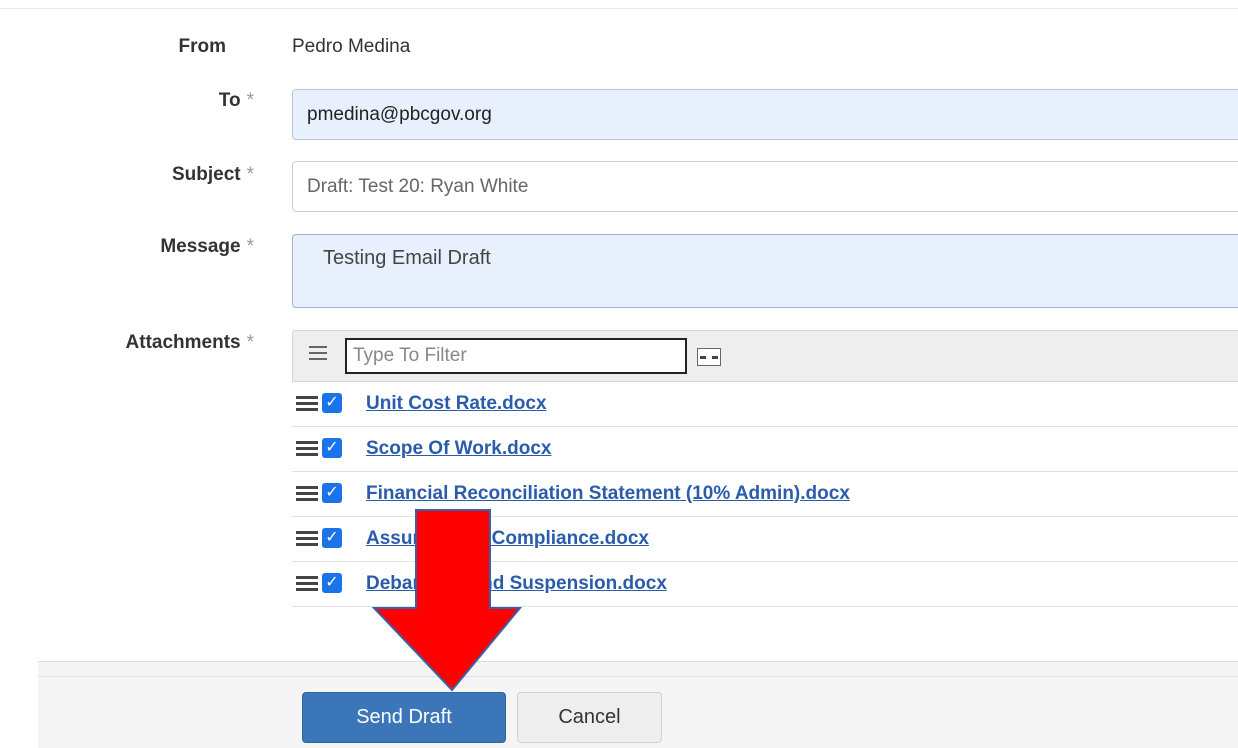  What do you see at coordinates (638, 676) in the screenshot?
I see `footer-divider` at bounding box center [638, 676].